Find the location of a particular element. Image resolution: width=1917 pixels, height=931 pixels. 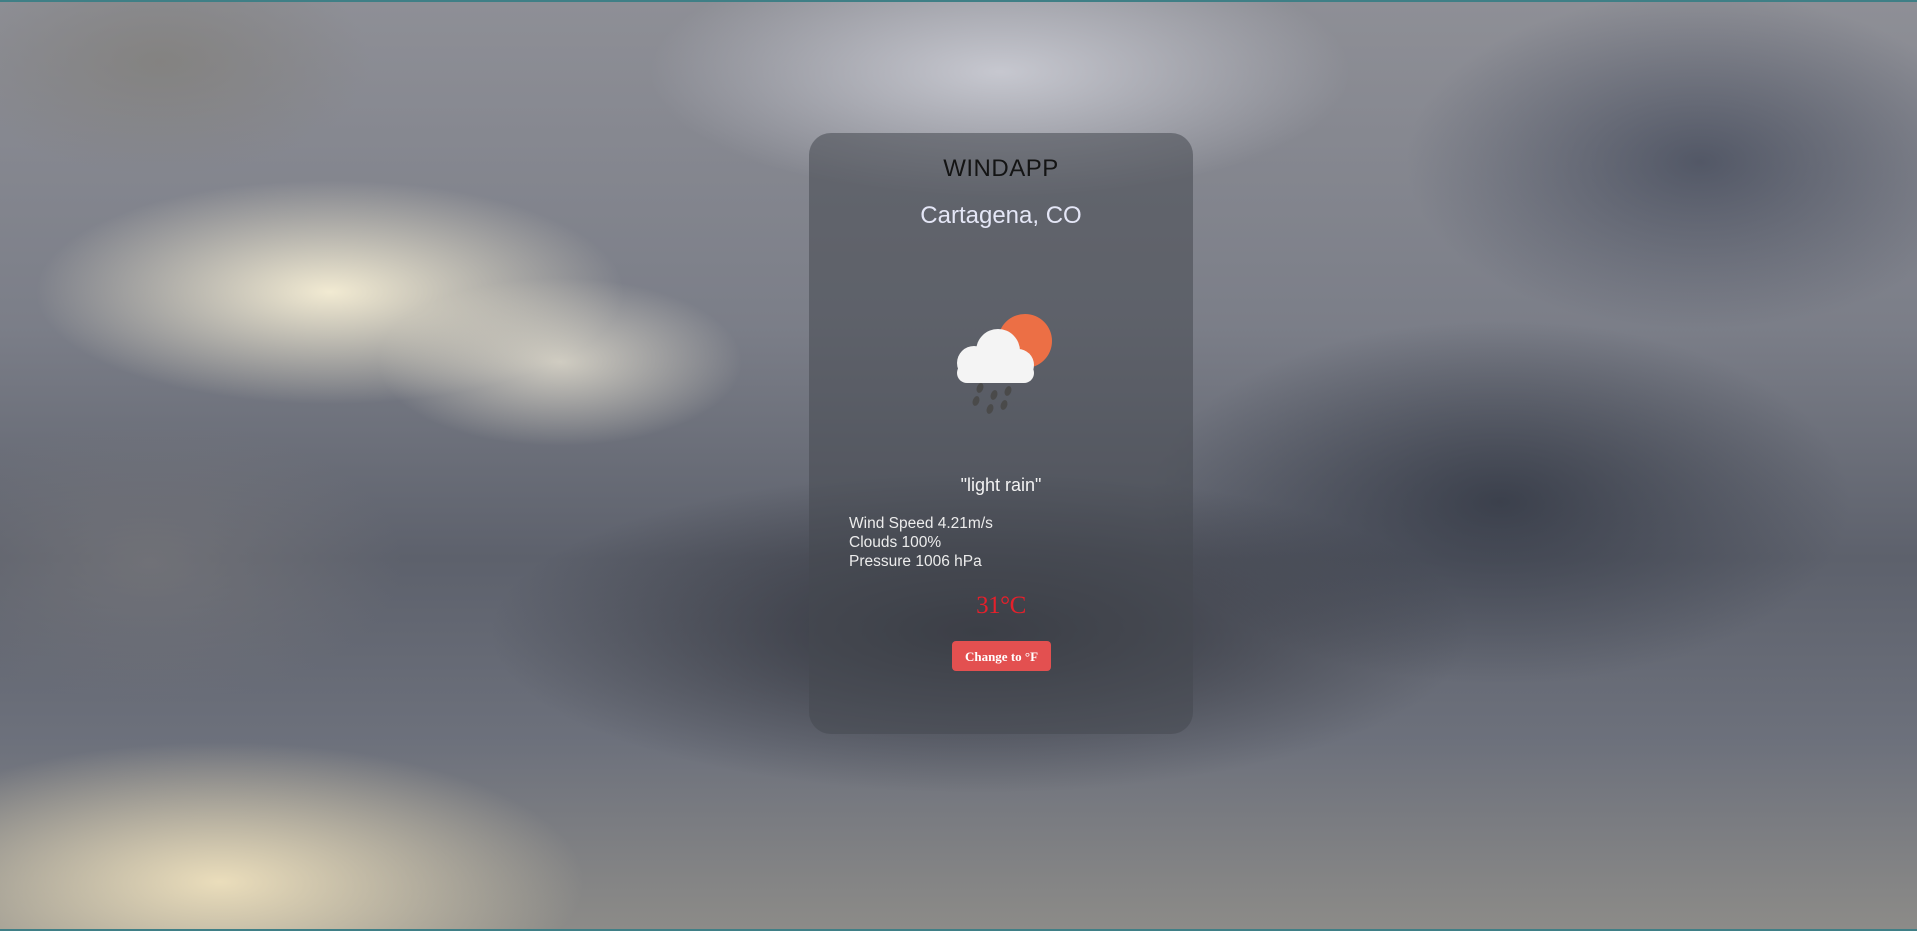

change-unit-button: Change to °F is located at coordinates (1001, 656).